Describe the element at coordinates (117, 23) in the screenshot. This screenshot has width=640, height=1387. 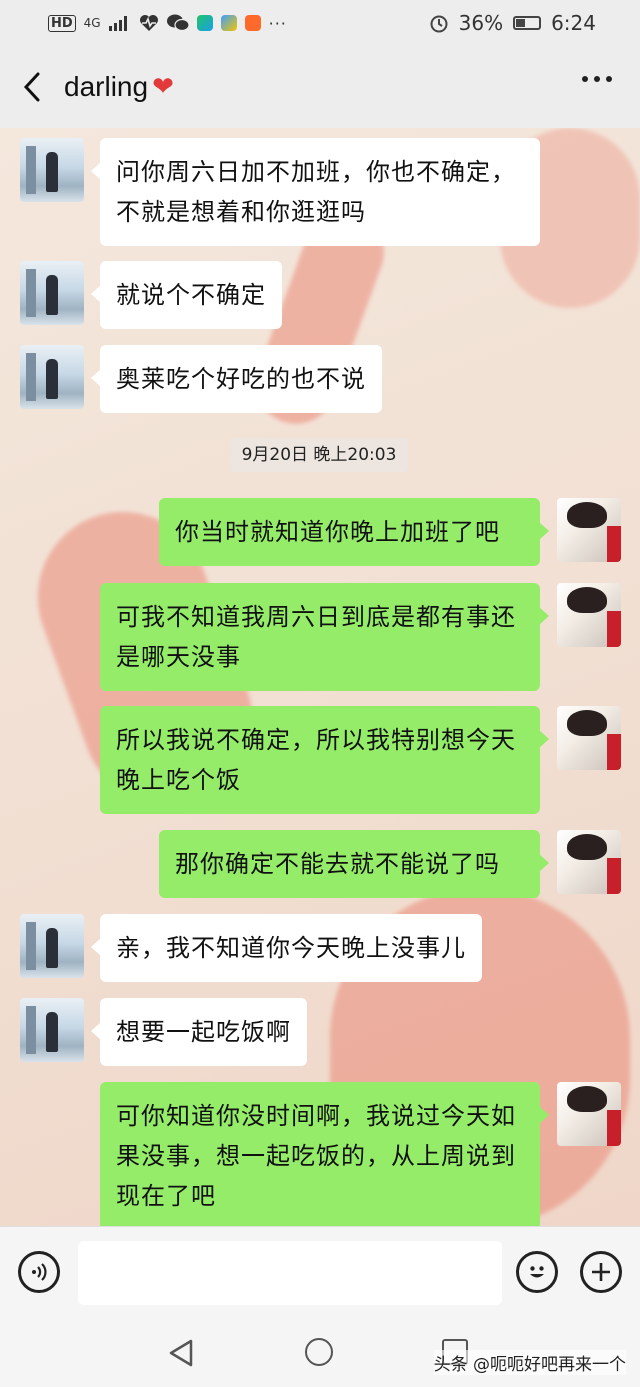
I see `signal-icon` at that location.